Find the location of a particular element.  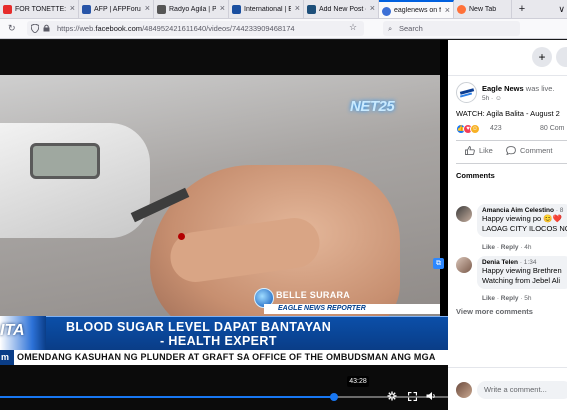

progress-bar is located at coordinates (224, 397).